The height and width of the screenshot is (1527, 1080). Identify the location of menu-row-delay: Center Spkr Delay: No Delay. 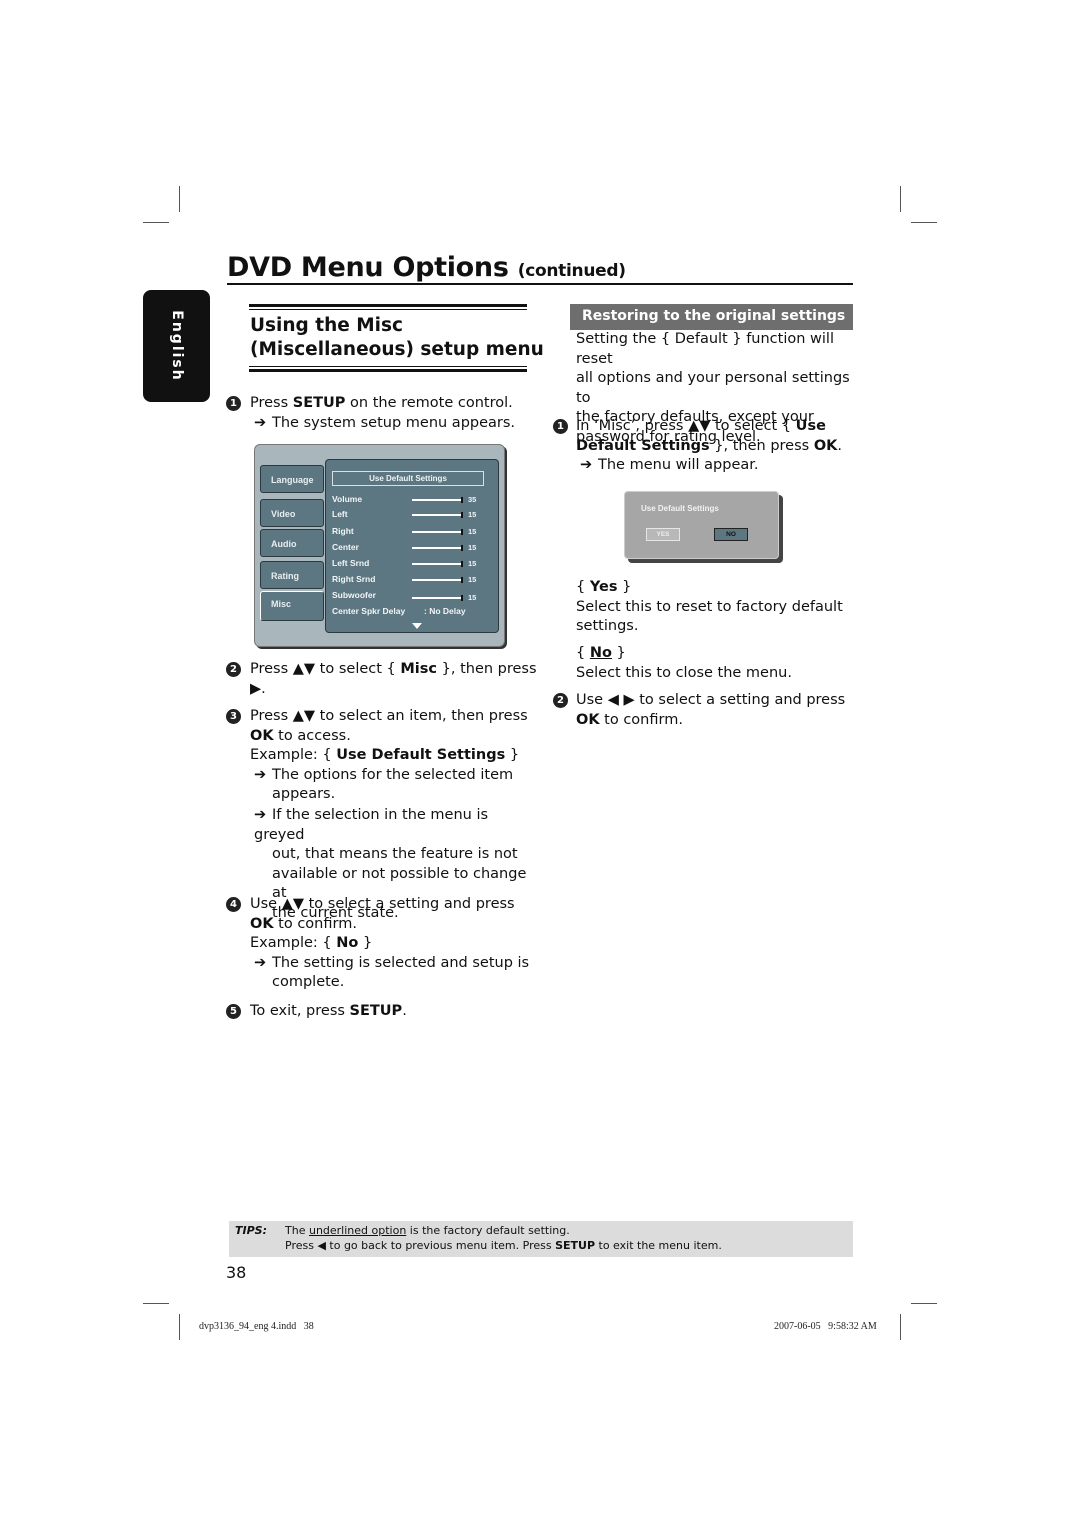
(399, 611).